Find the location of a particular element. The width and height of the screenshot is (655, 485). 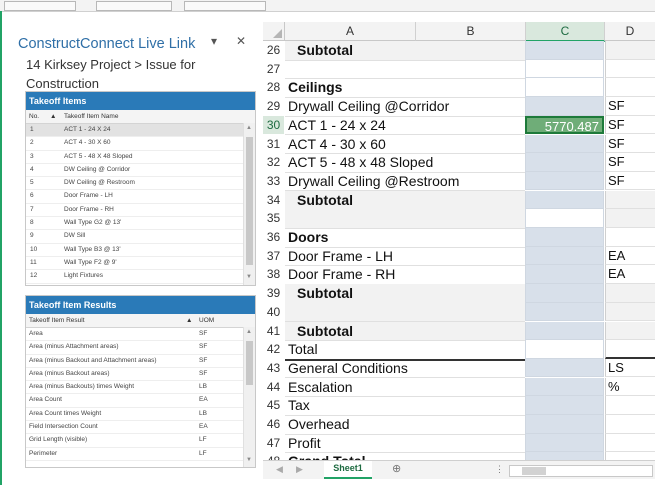

takeoff-items-scrollbar: ▲ ▼ is located at coordinates (249, 204).